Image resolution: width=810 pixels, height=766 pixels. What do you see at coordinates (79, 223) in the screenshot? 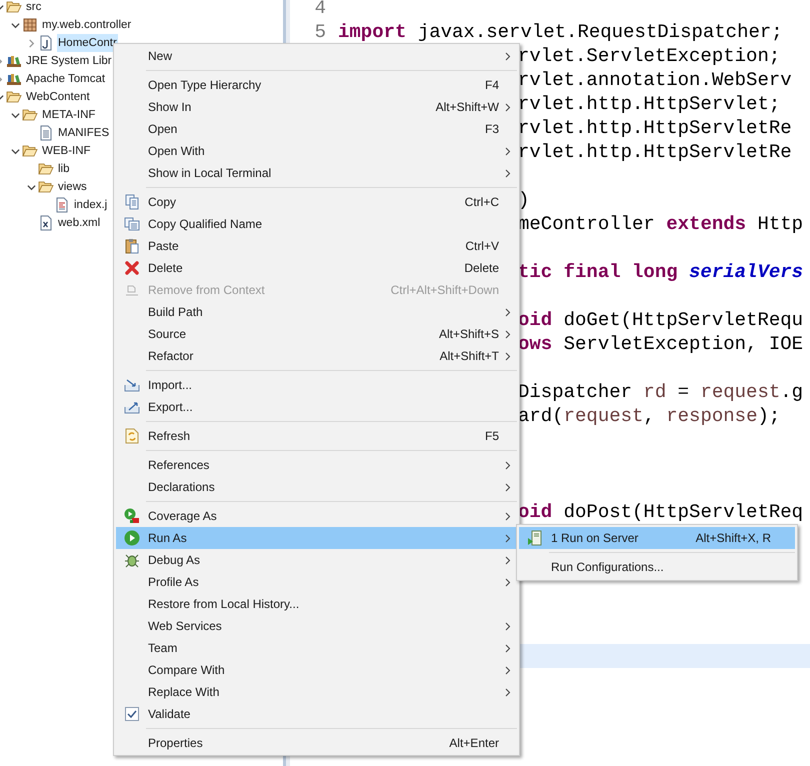
I see `tree-item: web.xml` at bounding box center [79, 223].